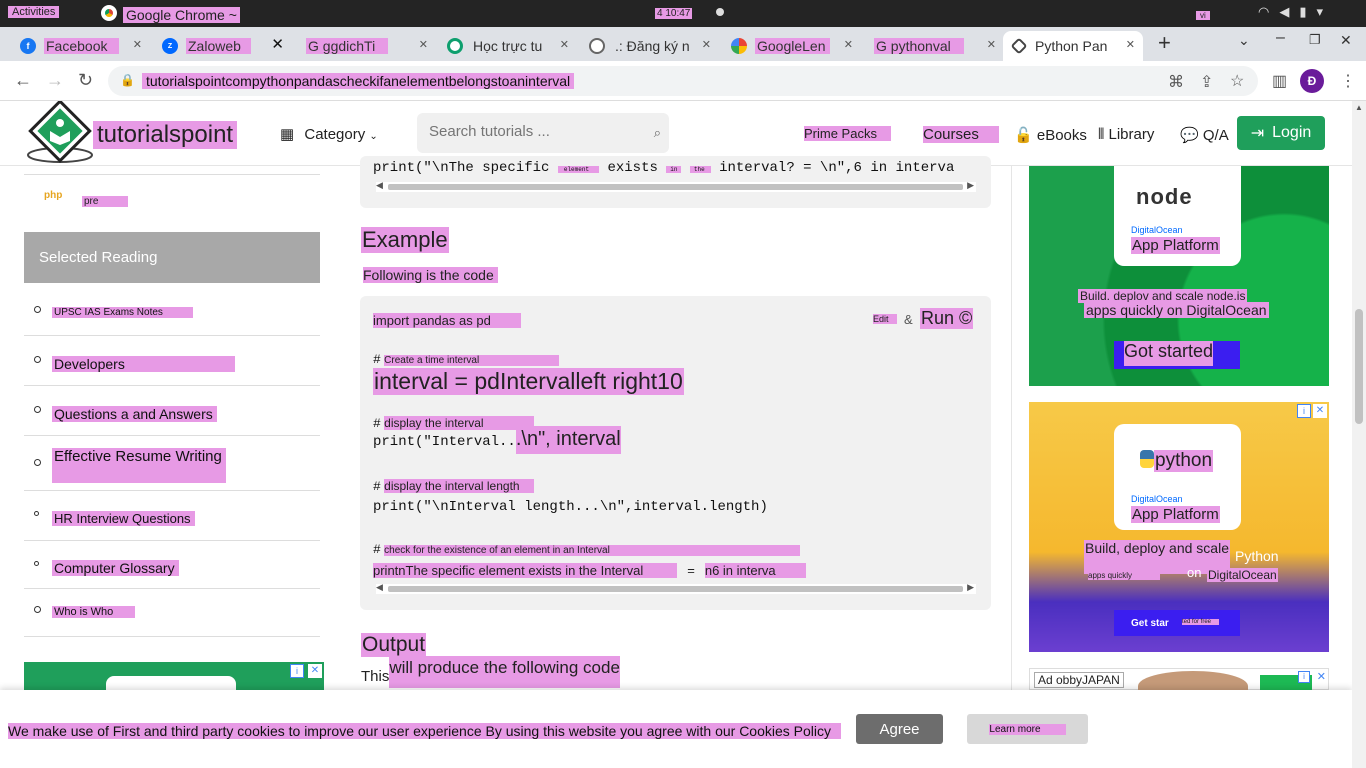 The image size is (1366, 768). Describe the element at coordinates (1203, 15) in the screenshot. I see `keyboard-layout: vi` at that location.